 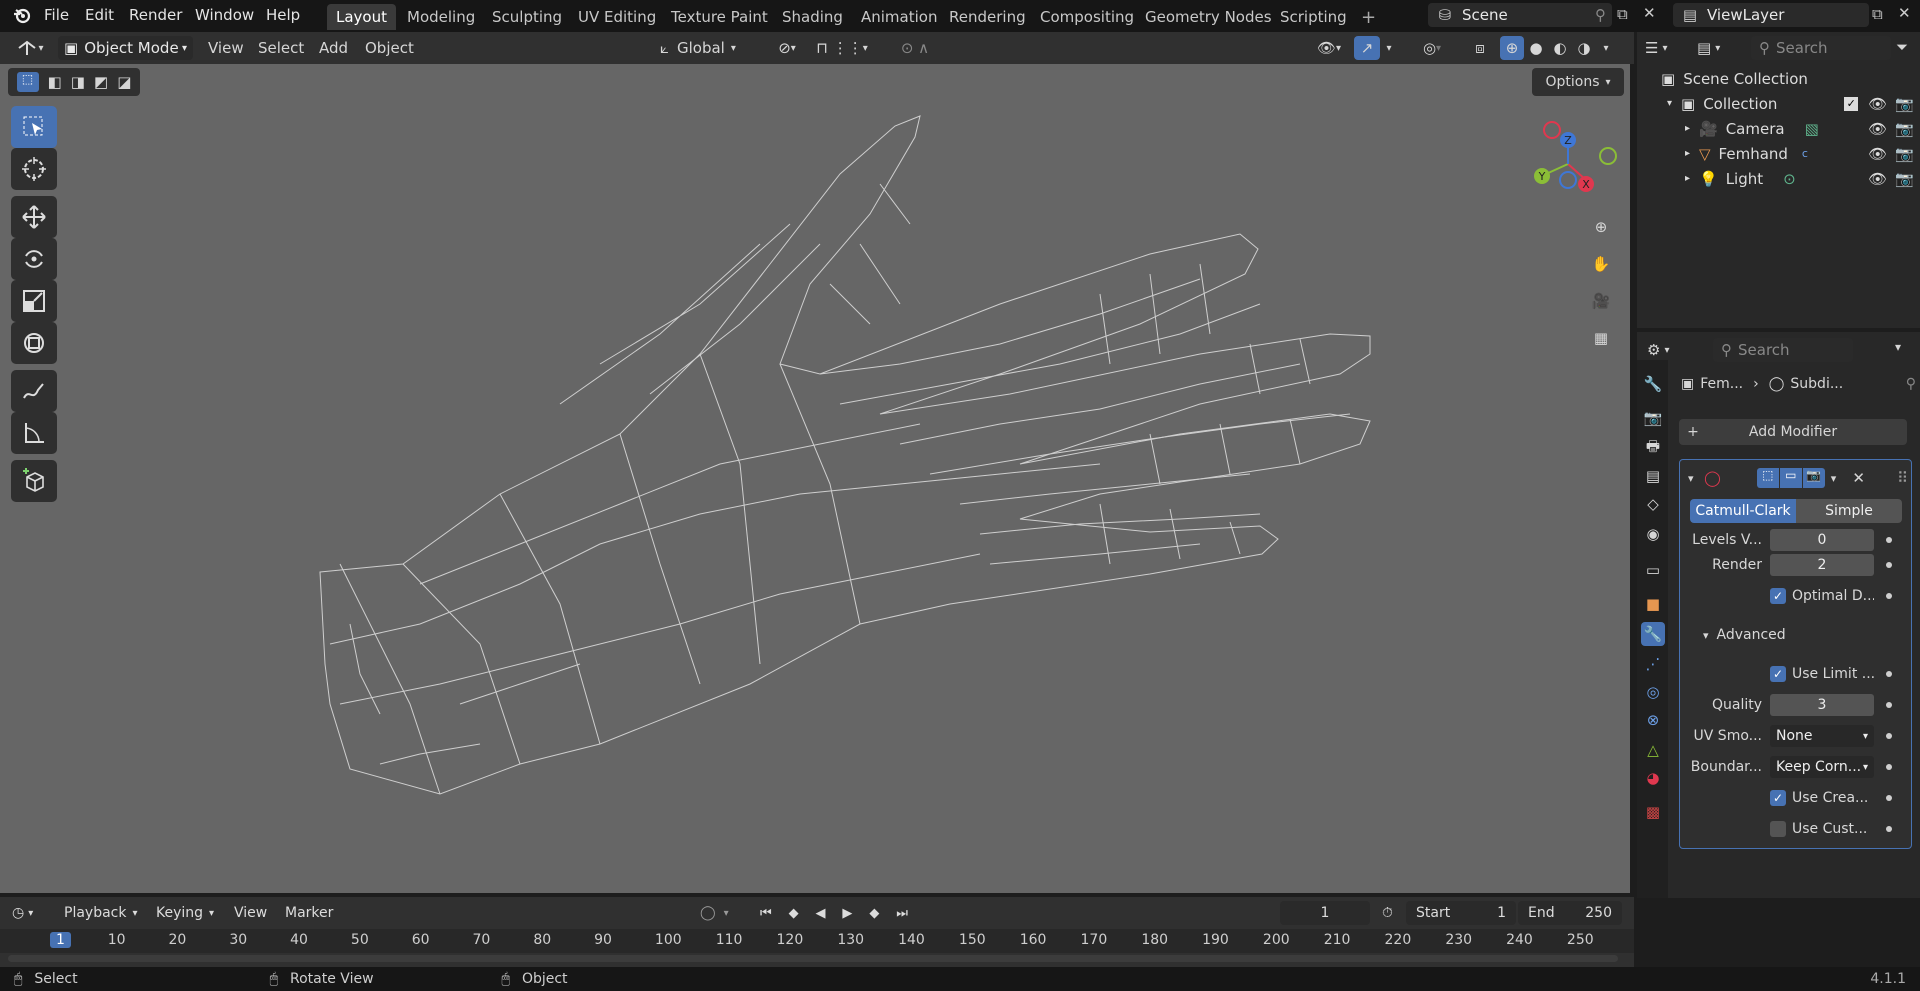 I want to click on use-creases-checkbox: ✓, so click(x=1778, y=798).